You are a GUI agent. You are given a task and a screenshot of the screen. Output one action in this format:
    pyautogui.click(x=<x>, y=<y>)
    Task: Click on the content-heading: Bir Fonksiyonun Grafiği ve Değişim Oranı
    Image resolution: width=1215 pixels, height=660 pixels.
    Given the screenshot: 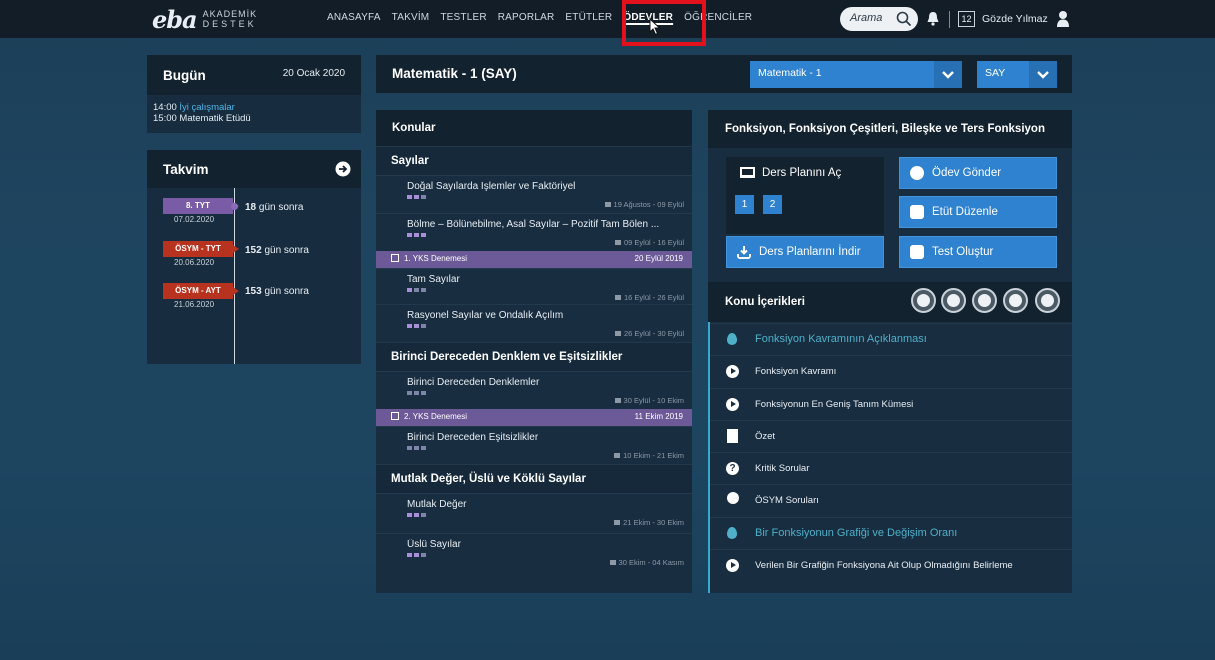 What is the action you would take?
    pyautogui.click(x=891, y=533)
    